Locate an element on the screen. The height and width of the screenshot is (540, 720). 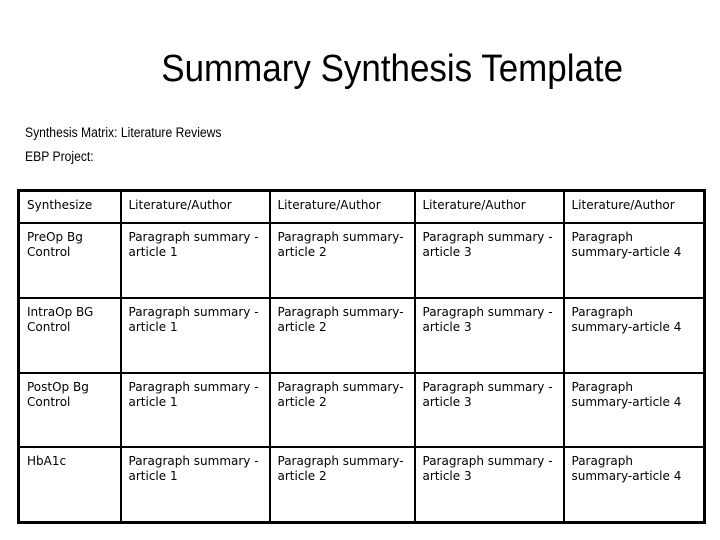
matrix-subtitle: Synthesis Matrix: Literature Reviews is located at coordinates (123, 132).